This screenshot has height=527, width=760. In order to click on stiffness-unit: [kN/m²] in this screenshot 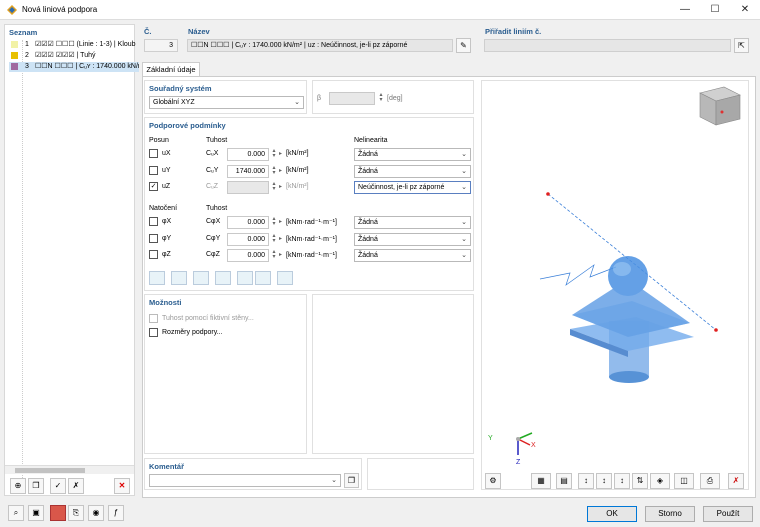, I will do `click(297, 186)`.